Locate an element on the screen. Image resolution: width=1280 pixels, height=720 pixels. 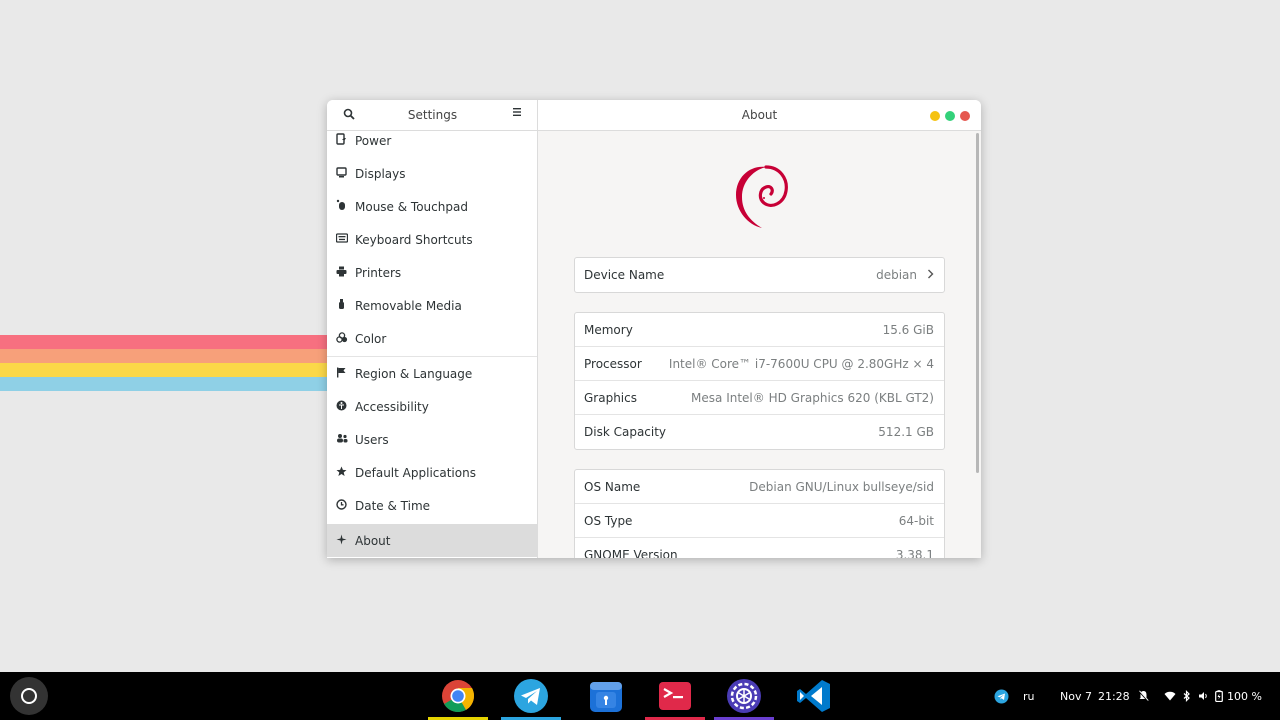
hamburger-icon is located at coordinates (517, 112).